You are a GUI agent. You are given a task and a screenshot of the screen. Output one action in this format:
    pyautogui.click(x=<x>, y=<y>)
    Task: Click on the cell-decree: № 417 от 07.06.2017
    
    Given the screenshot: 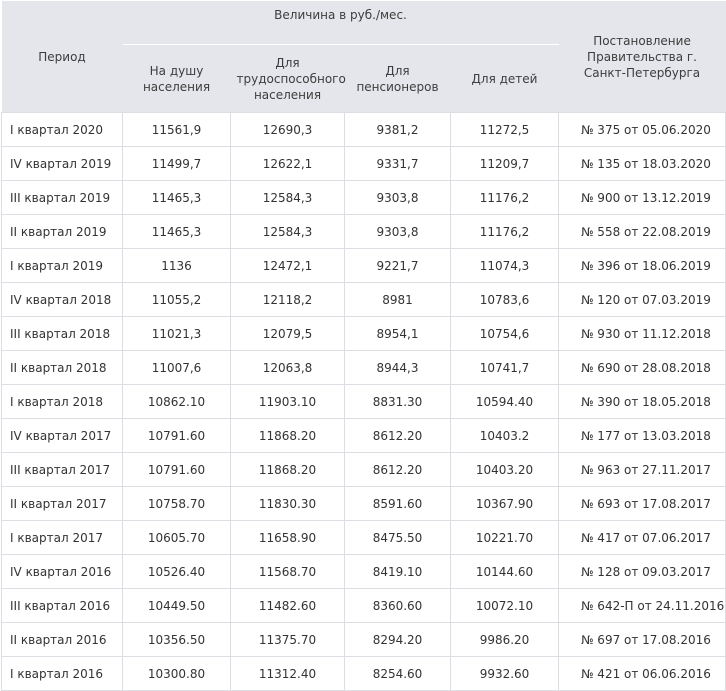 What is the action you would take?
    pyautogui.click(x=642, y=537)
    